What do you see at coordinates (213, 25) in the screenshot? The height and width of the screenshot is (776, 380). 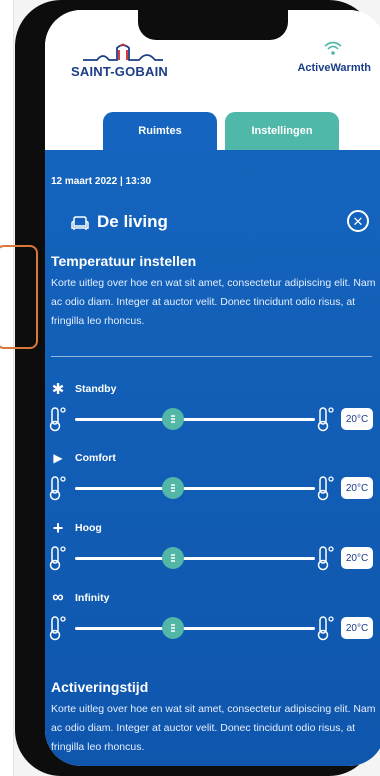 I see `phone-notch` at bounding box center [213, 25].